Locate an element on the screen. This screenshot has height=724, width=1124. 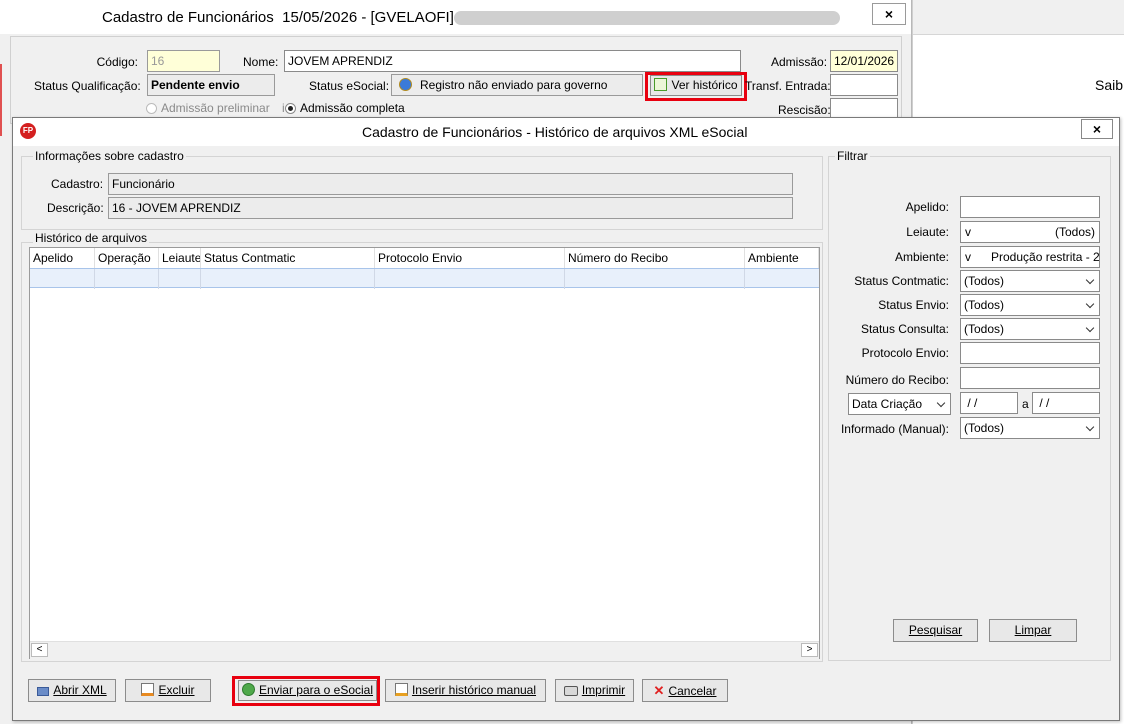
enviar-esocial-highlight is located at coordinates (306, 691).